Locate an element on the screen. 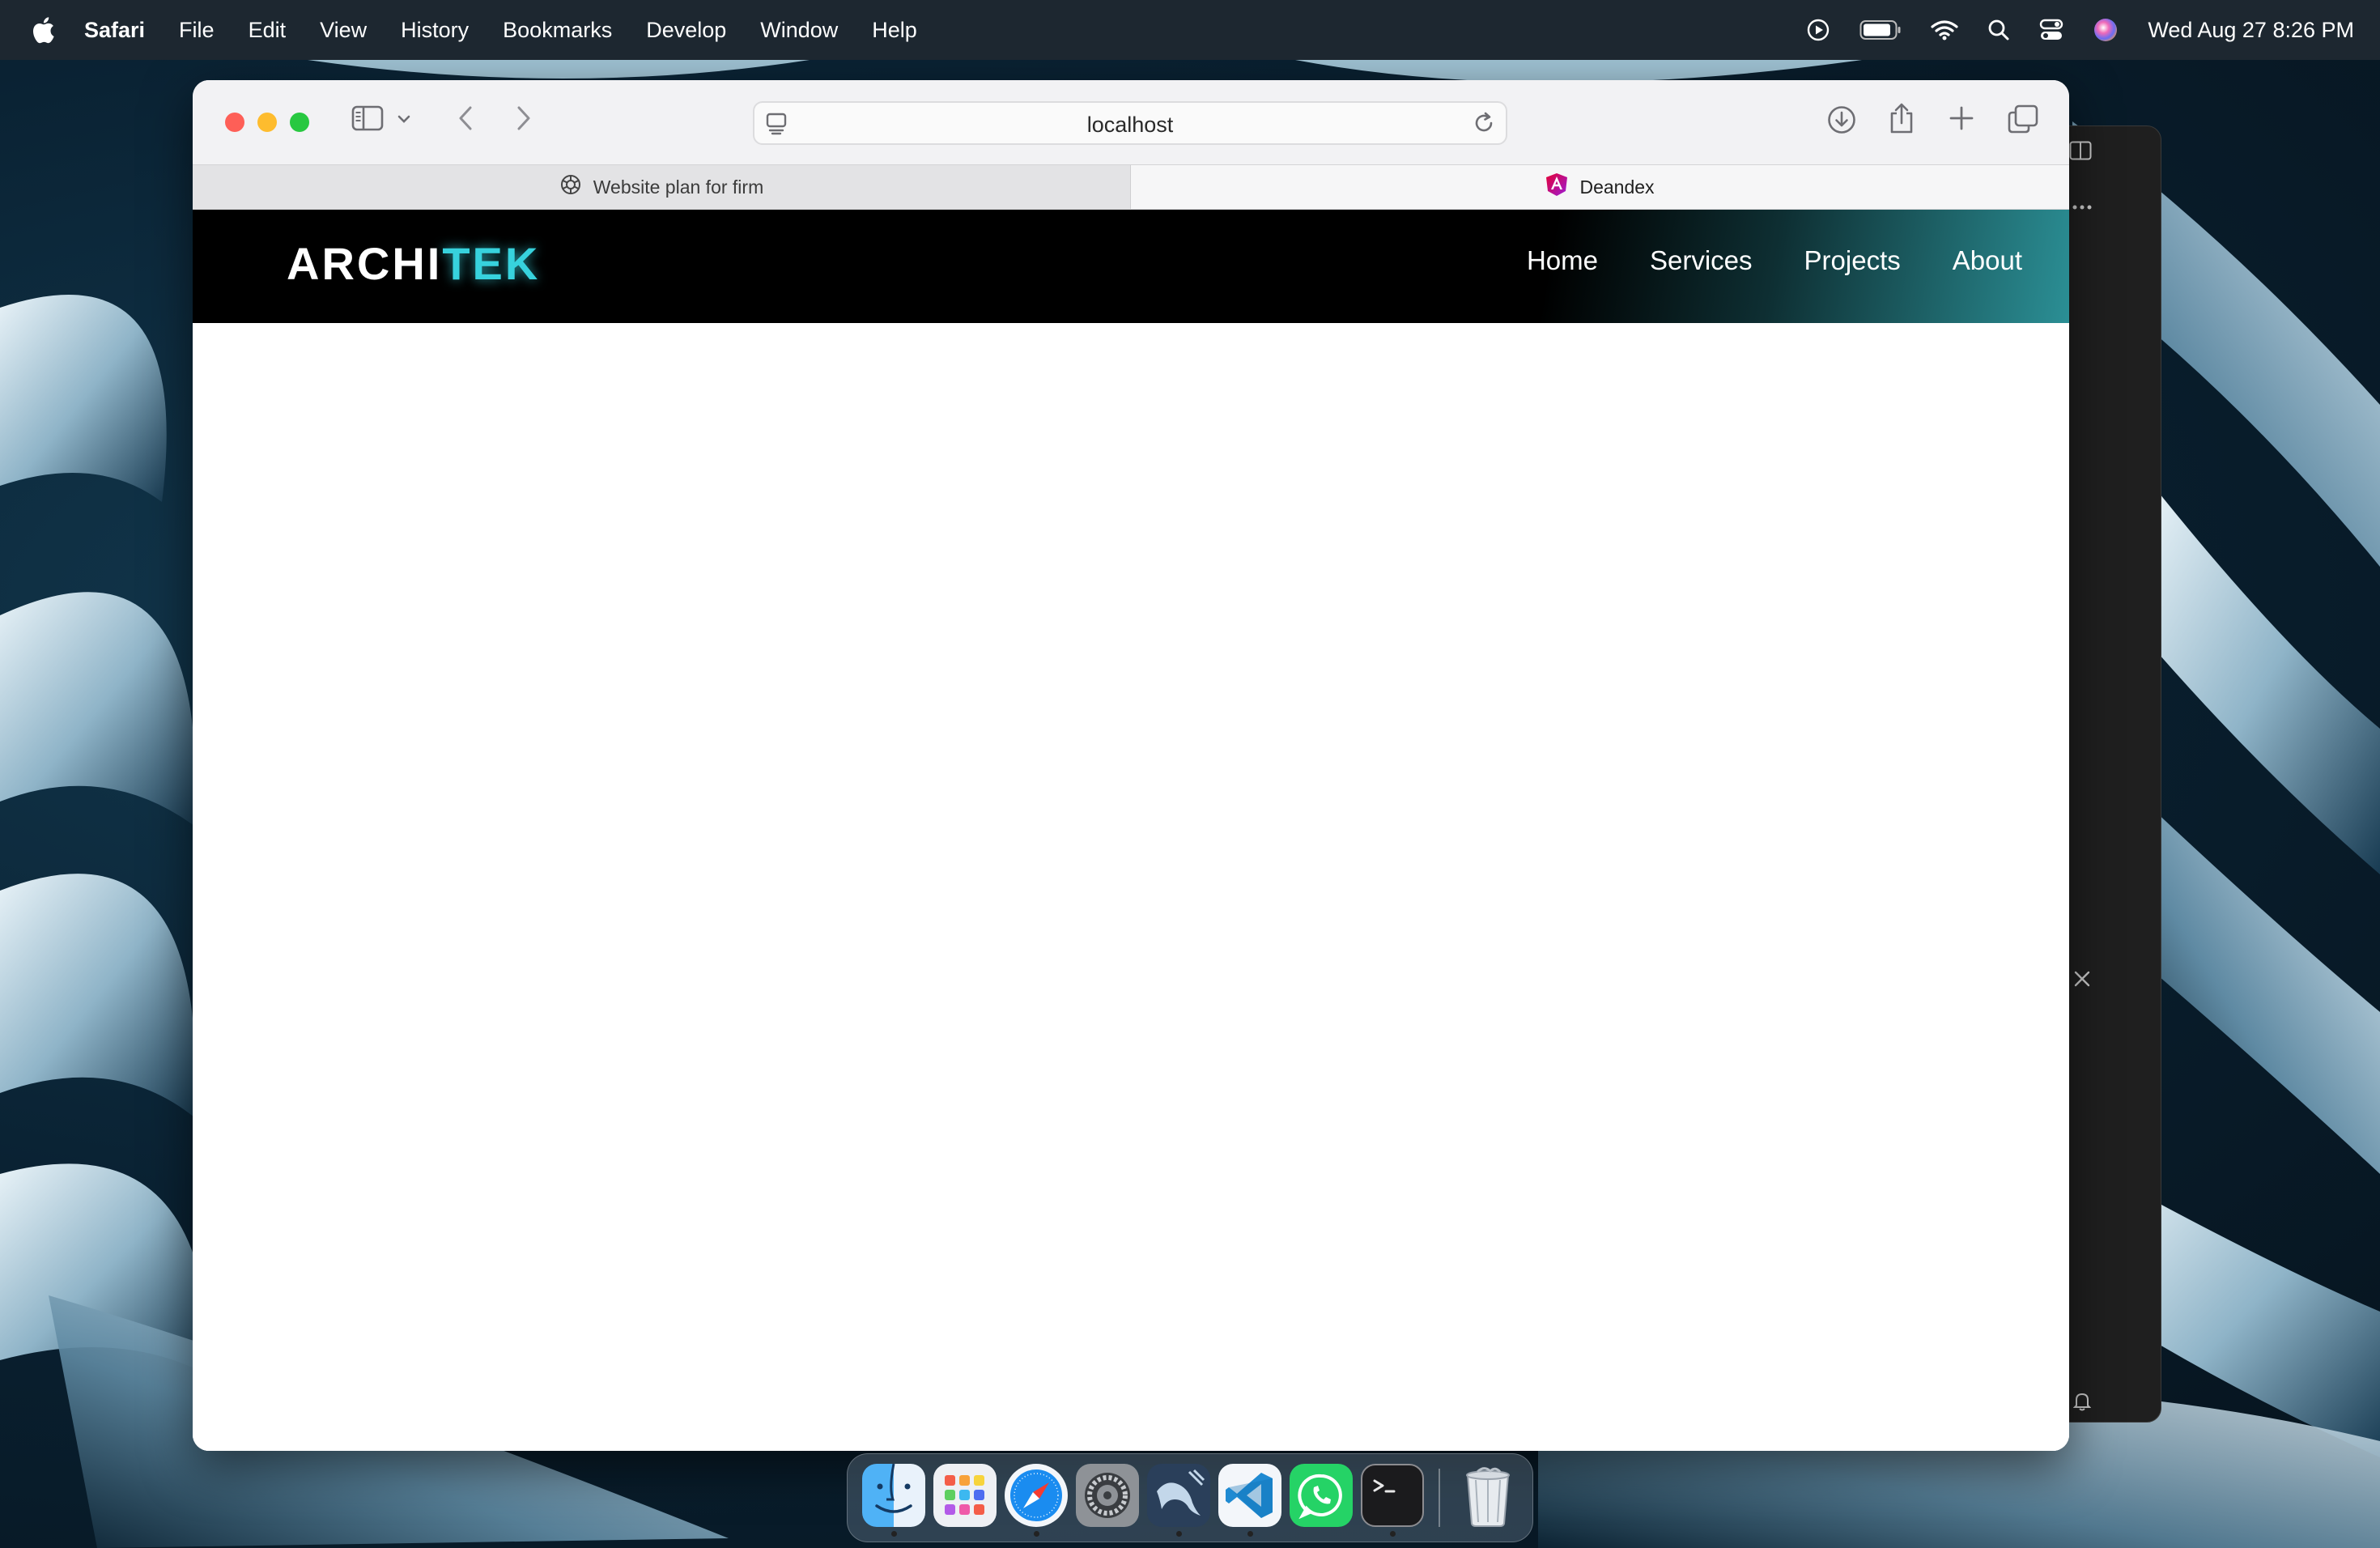 This screenshot has width=2380, height=1548. dock is located at coordinates (1190, 1498).